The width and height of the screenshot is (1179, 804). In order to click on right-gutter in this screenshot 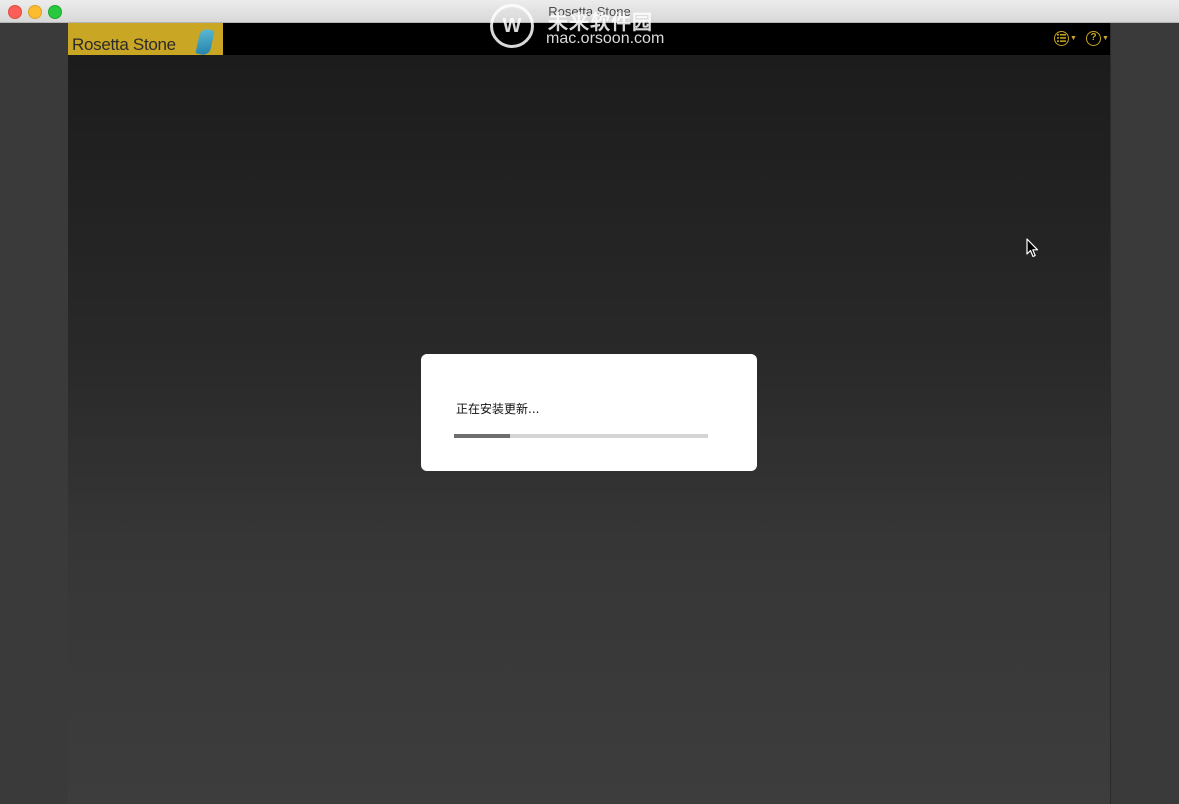, I will do `click(1144, 413)`.